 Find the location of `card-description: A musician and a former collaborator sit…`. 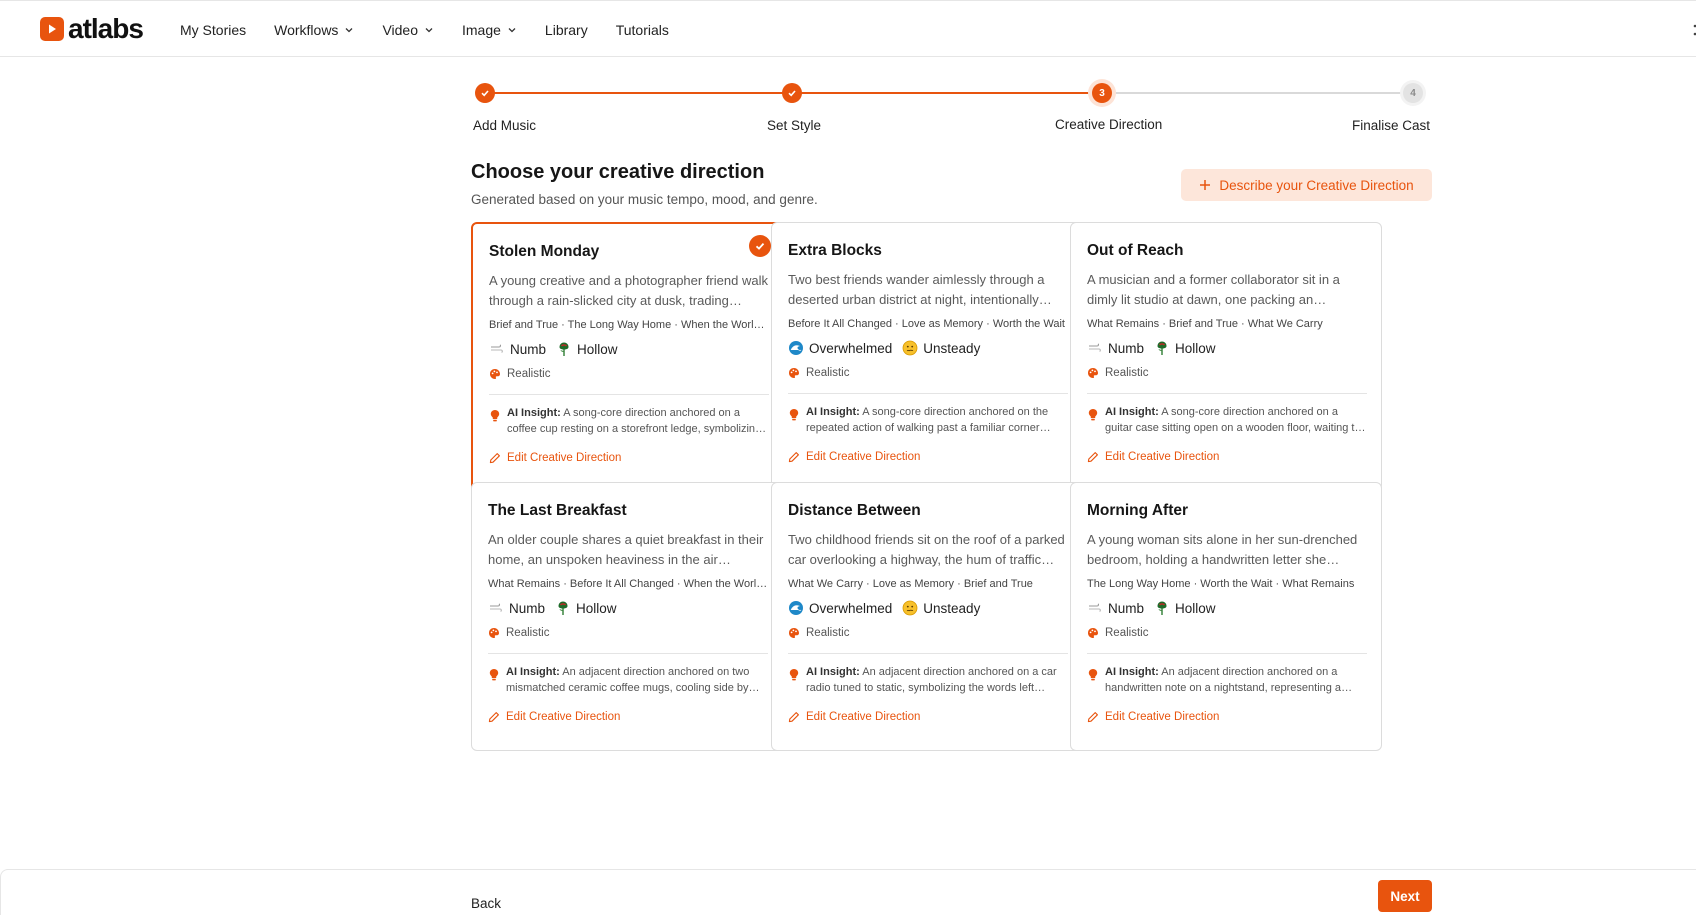

card-description: A musician and a former collaborator sit… is located at coordinates (1213, 289).